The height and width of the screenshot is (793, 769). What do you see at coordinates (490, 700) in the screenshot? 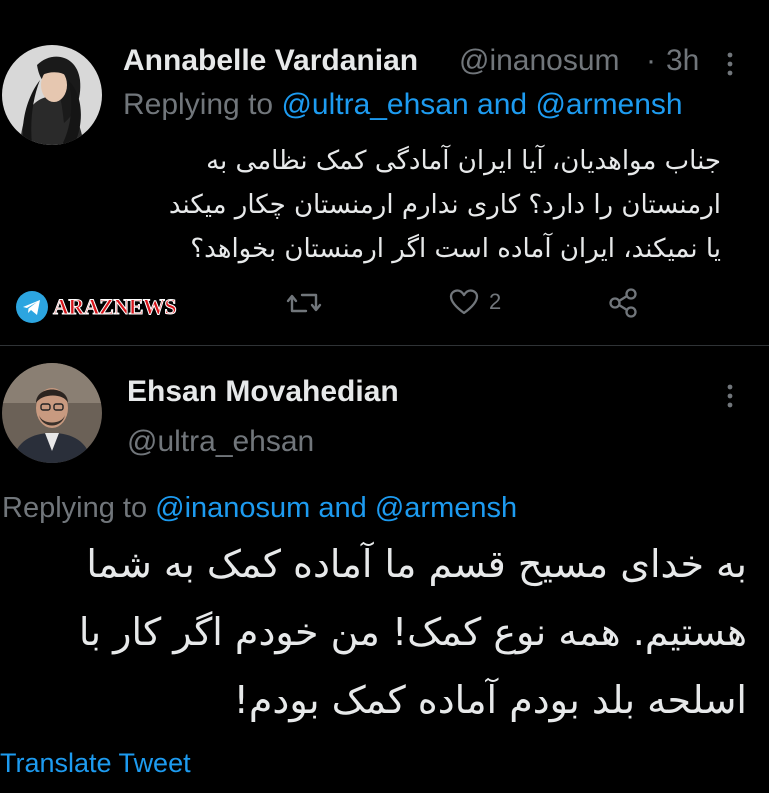
I see `tweet-text-line: اسلحه بلد بودم آماده کمک بودم!` at bounding box center [490, 700].